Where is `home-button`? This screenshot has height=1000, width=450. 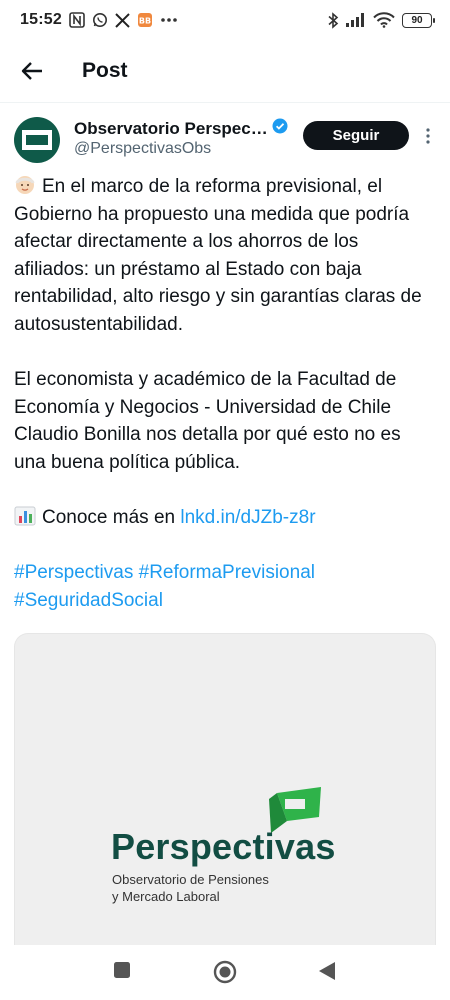 home-button is located at coordinates (225, 972).